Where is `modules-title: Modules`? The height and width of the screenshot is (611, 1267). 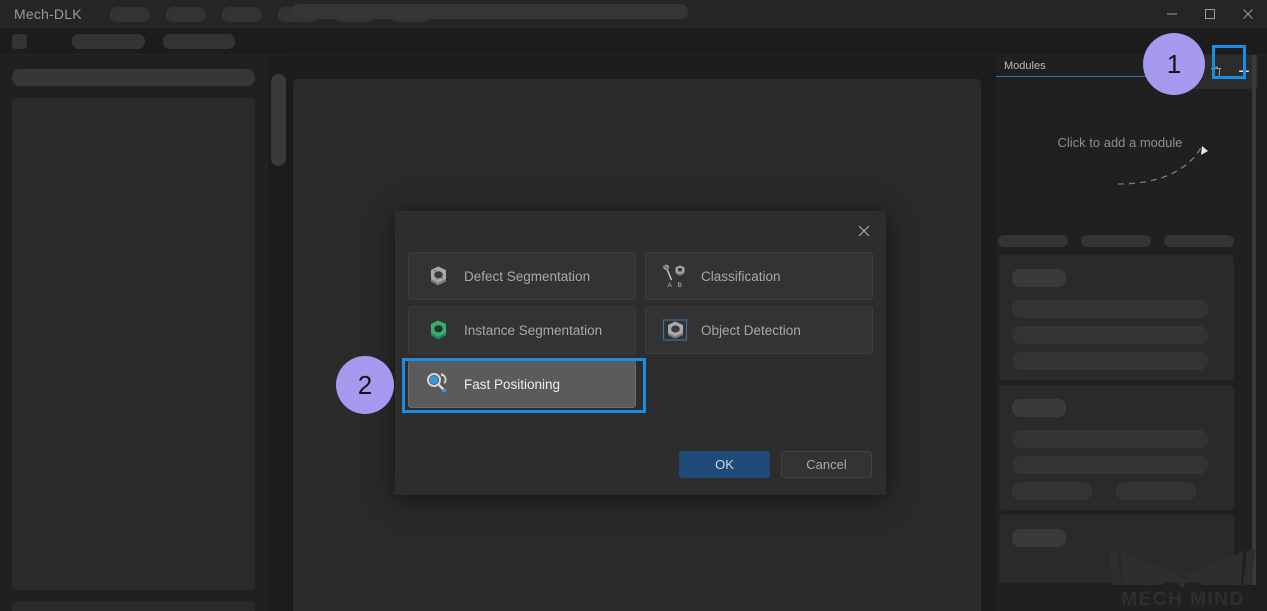 modules-title: Modules is located at coordinates (1025, 65).